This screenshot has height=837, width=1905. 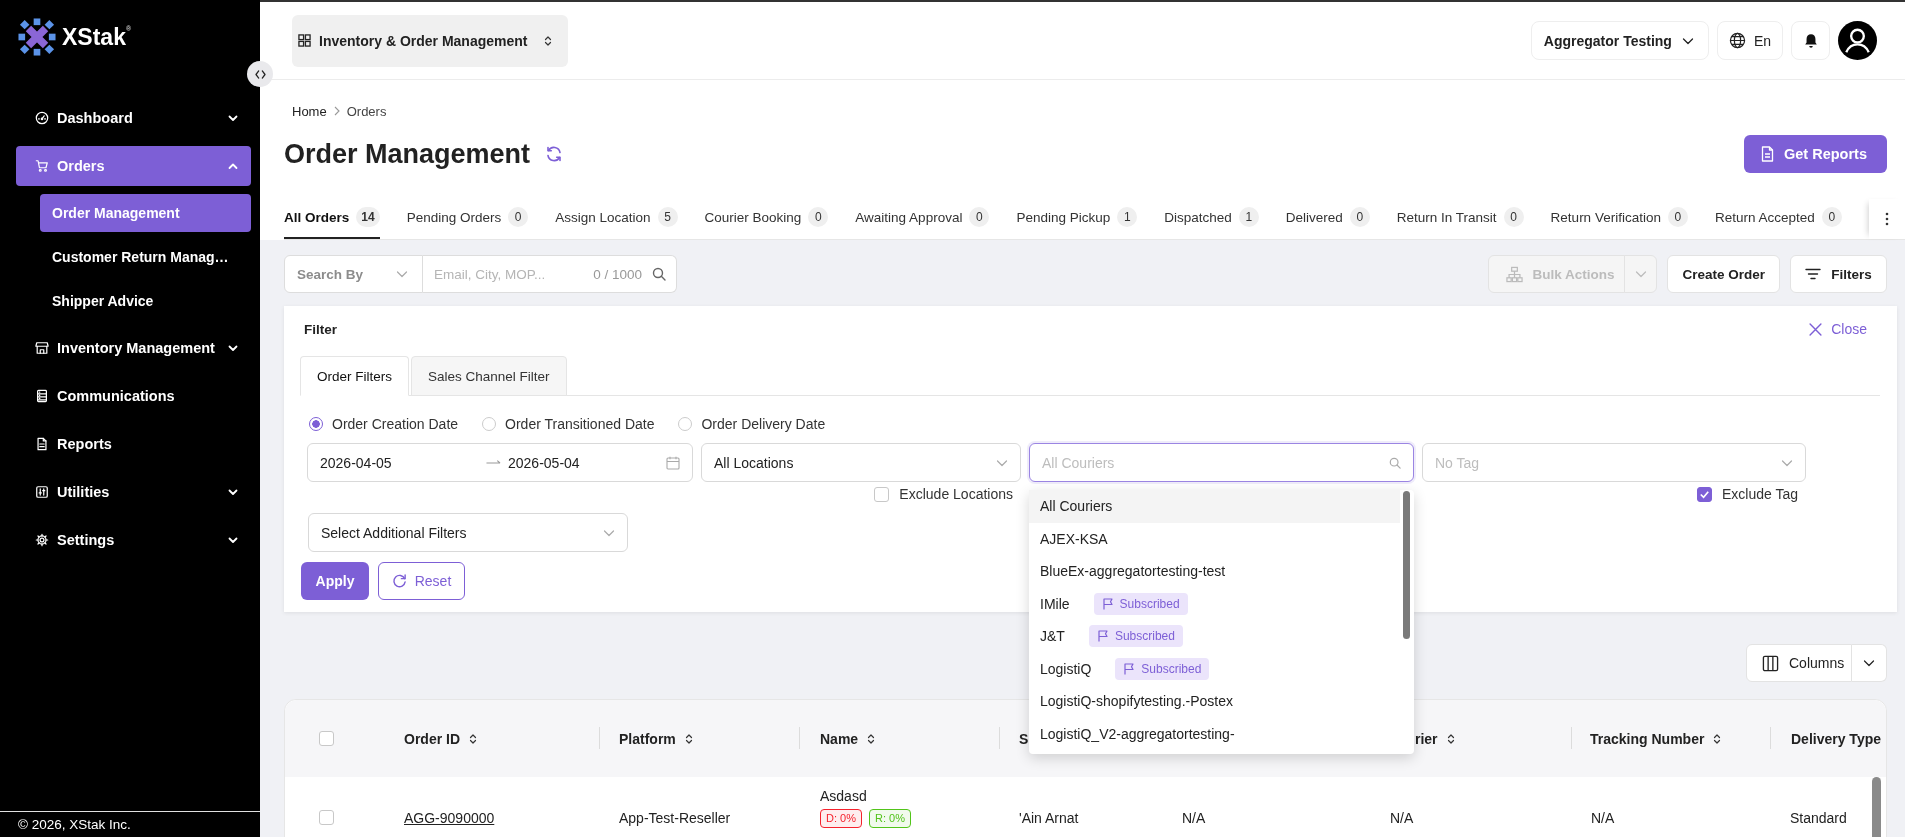 What do you see at coordinates (260, 74) in the screenshot?
I see `collapse-toggle-button` at bounding box center [260, 74].